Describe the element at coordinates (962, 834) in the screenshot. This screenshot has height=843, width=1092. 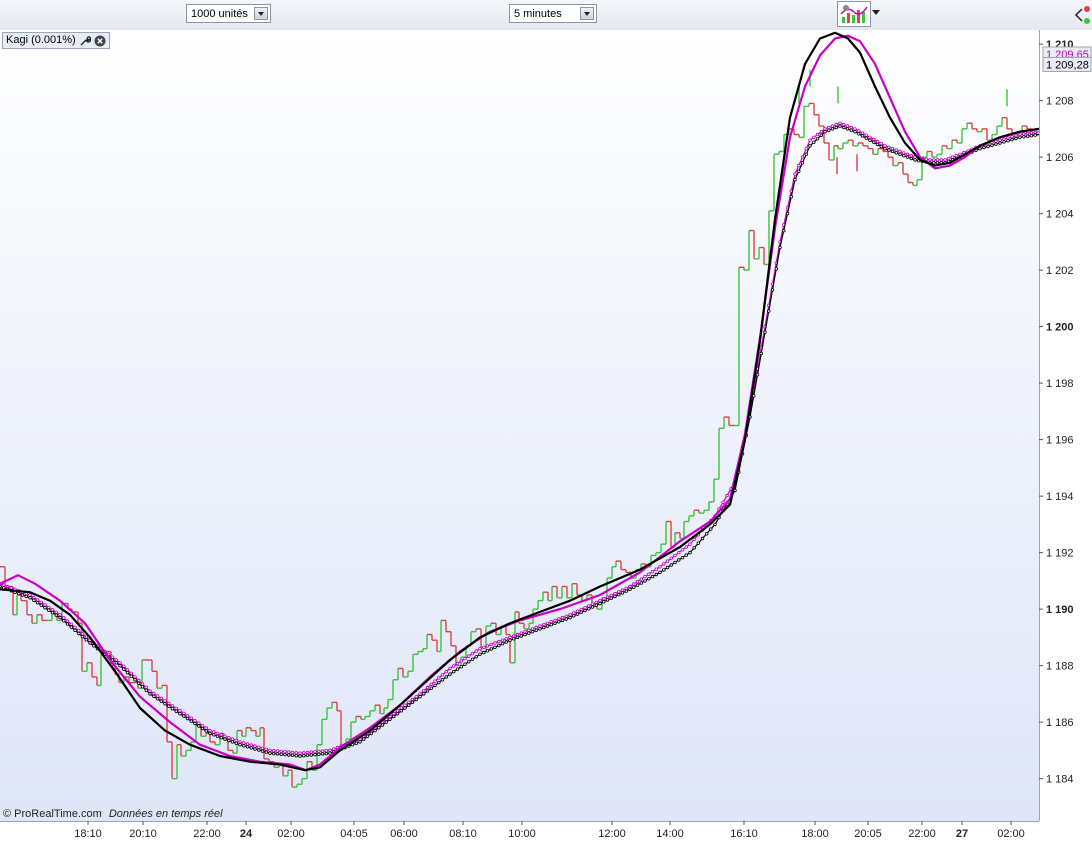
I see `x-tick-label: 27` at that location.